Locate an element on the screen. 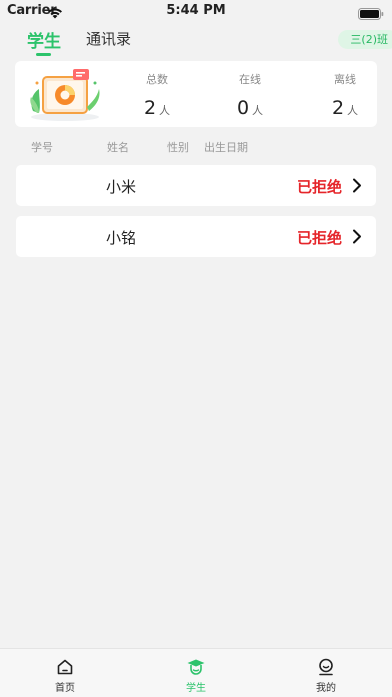 This screenshot has height=697, width=392. stat-online-unit: 人 is located at coordinates (258, 110).